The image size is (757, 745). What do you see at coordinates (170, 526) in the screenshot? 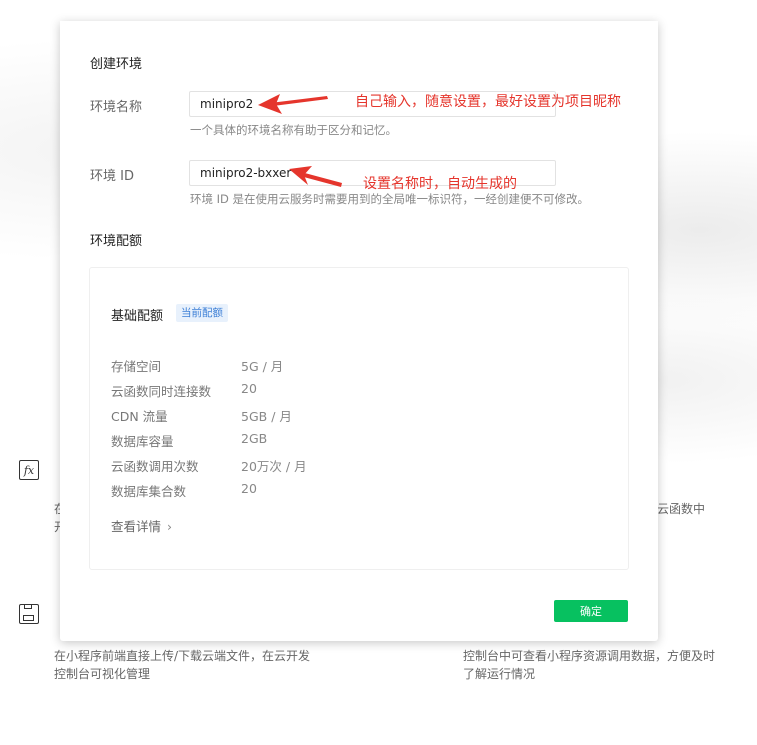
I see `chevron-right-icon: ›` at bounding box center [170, 526].